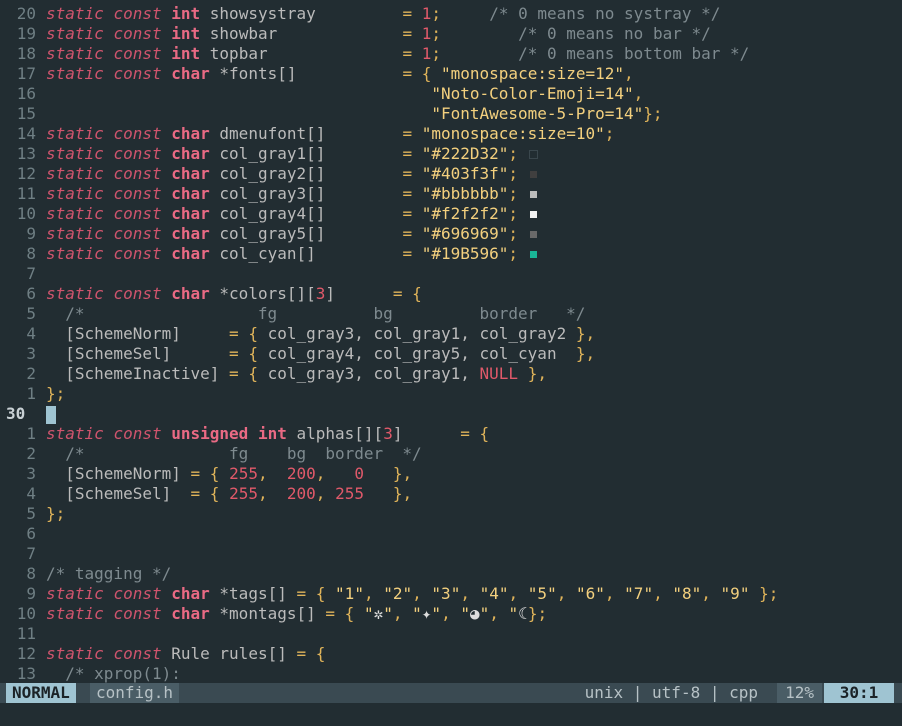  What do you see at coordinates (537, 113) in the screenshot?
I see `code-token: "FontAwesome-5-Pro=14"` at bounding box center [537, 113].